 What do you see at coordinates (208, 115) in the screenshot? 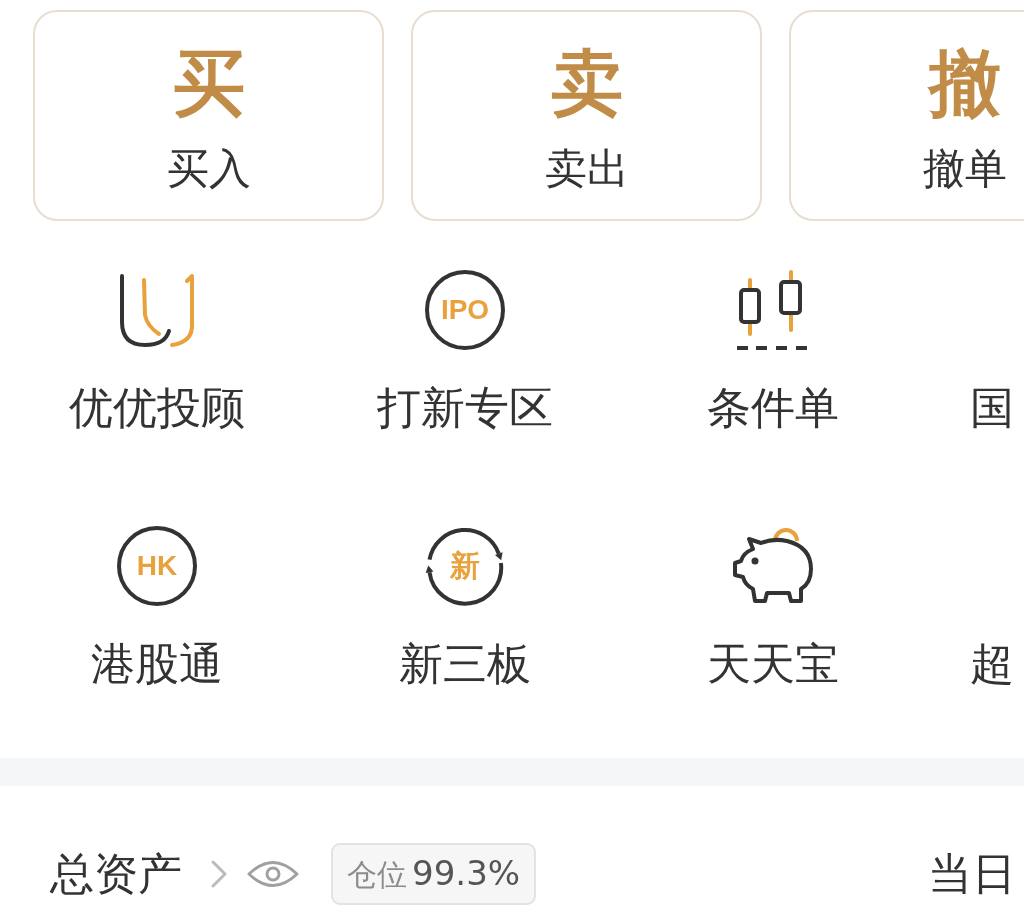
I see `trade-action-button: 买 买入` at bounding box center [208, 115].